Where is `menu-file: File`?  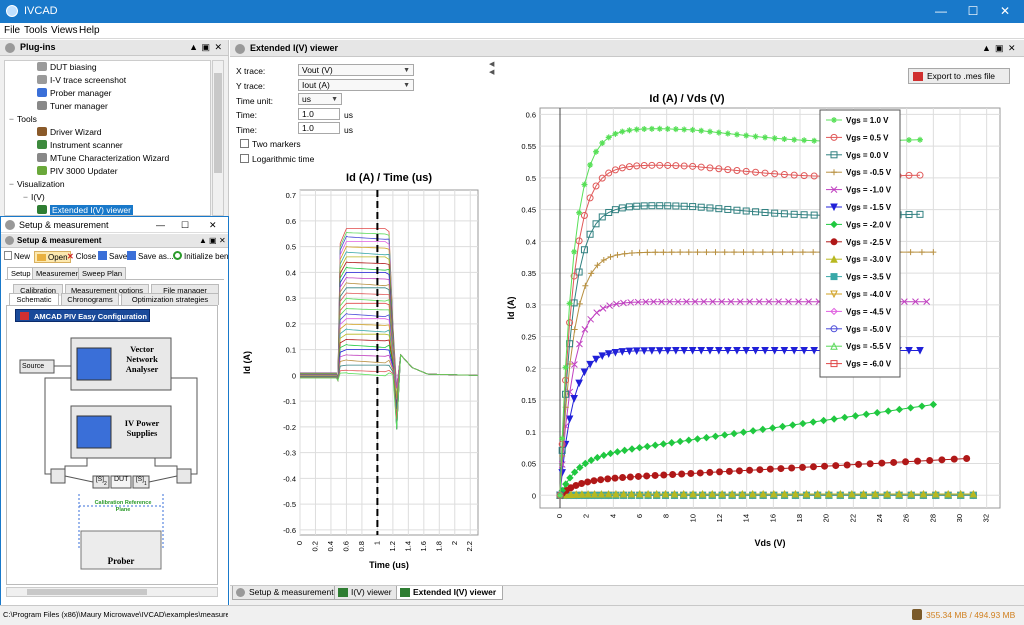
menu-file: File is located at coordinates (12, 30).